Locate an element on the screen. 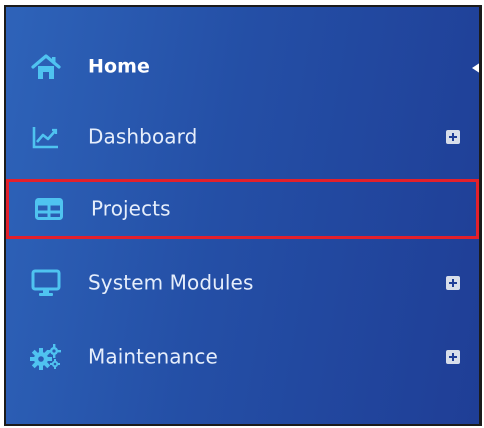  sidebar-item-label: System Modules is located at coordinates (171, 282).